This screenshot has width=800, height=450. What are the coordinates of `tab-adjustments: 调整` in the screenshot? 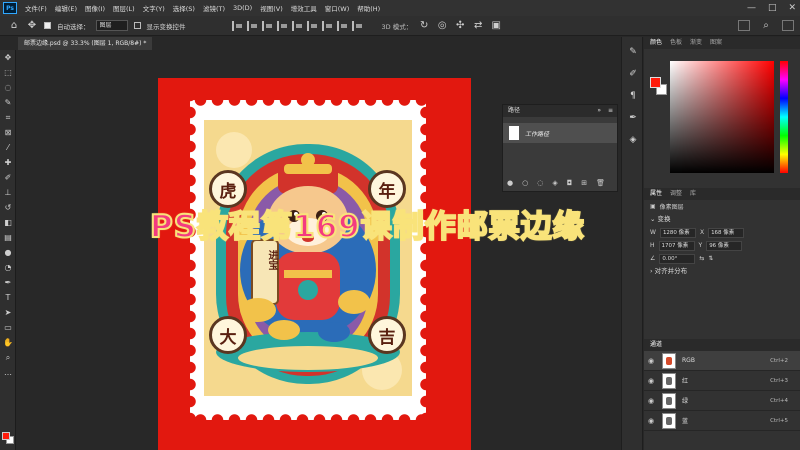 It's located at (676, 194).